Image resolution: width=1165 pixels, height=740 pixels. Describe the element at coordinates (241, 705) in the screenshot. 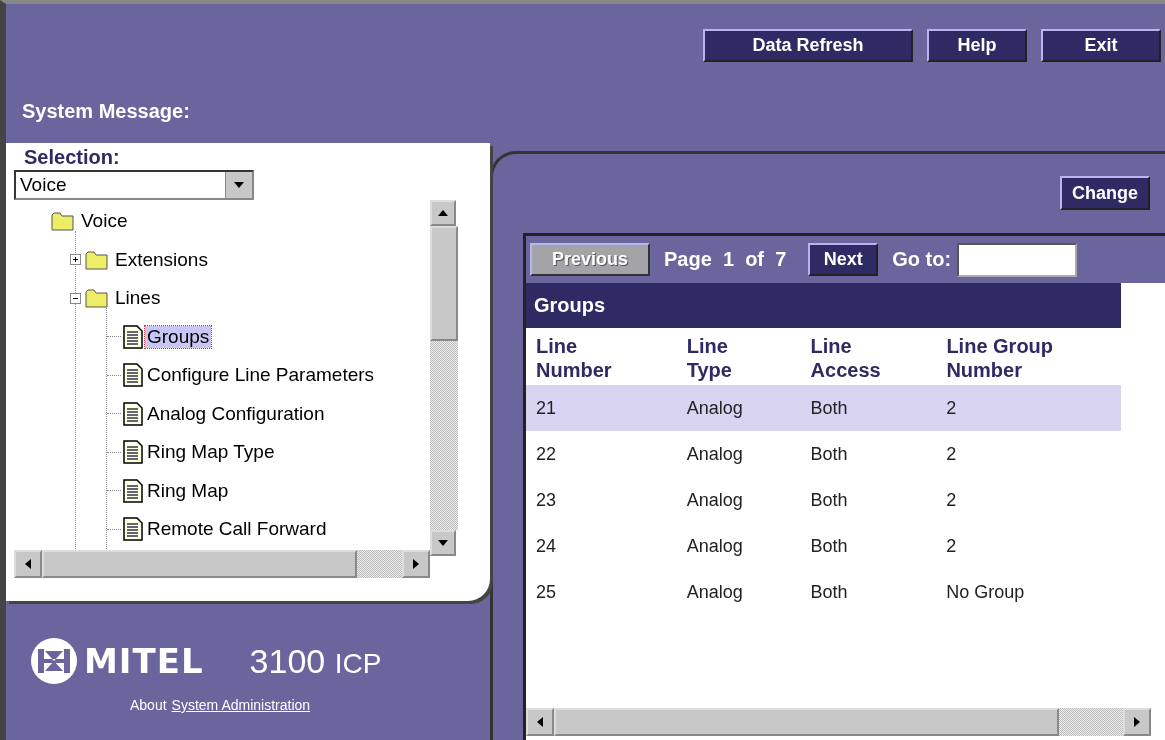

I see `system-administration-link: System Administration` at that location.